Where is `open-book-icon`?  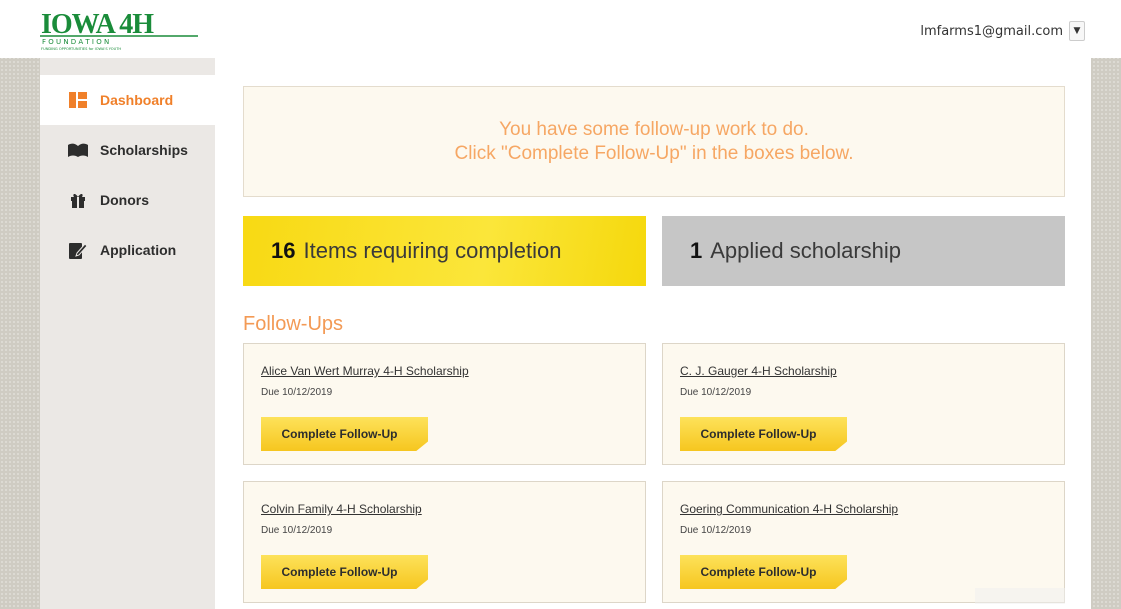 open-book-icon is located at coordinates (78, 150).